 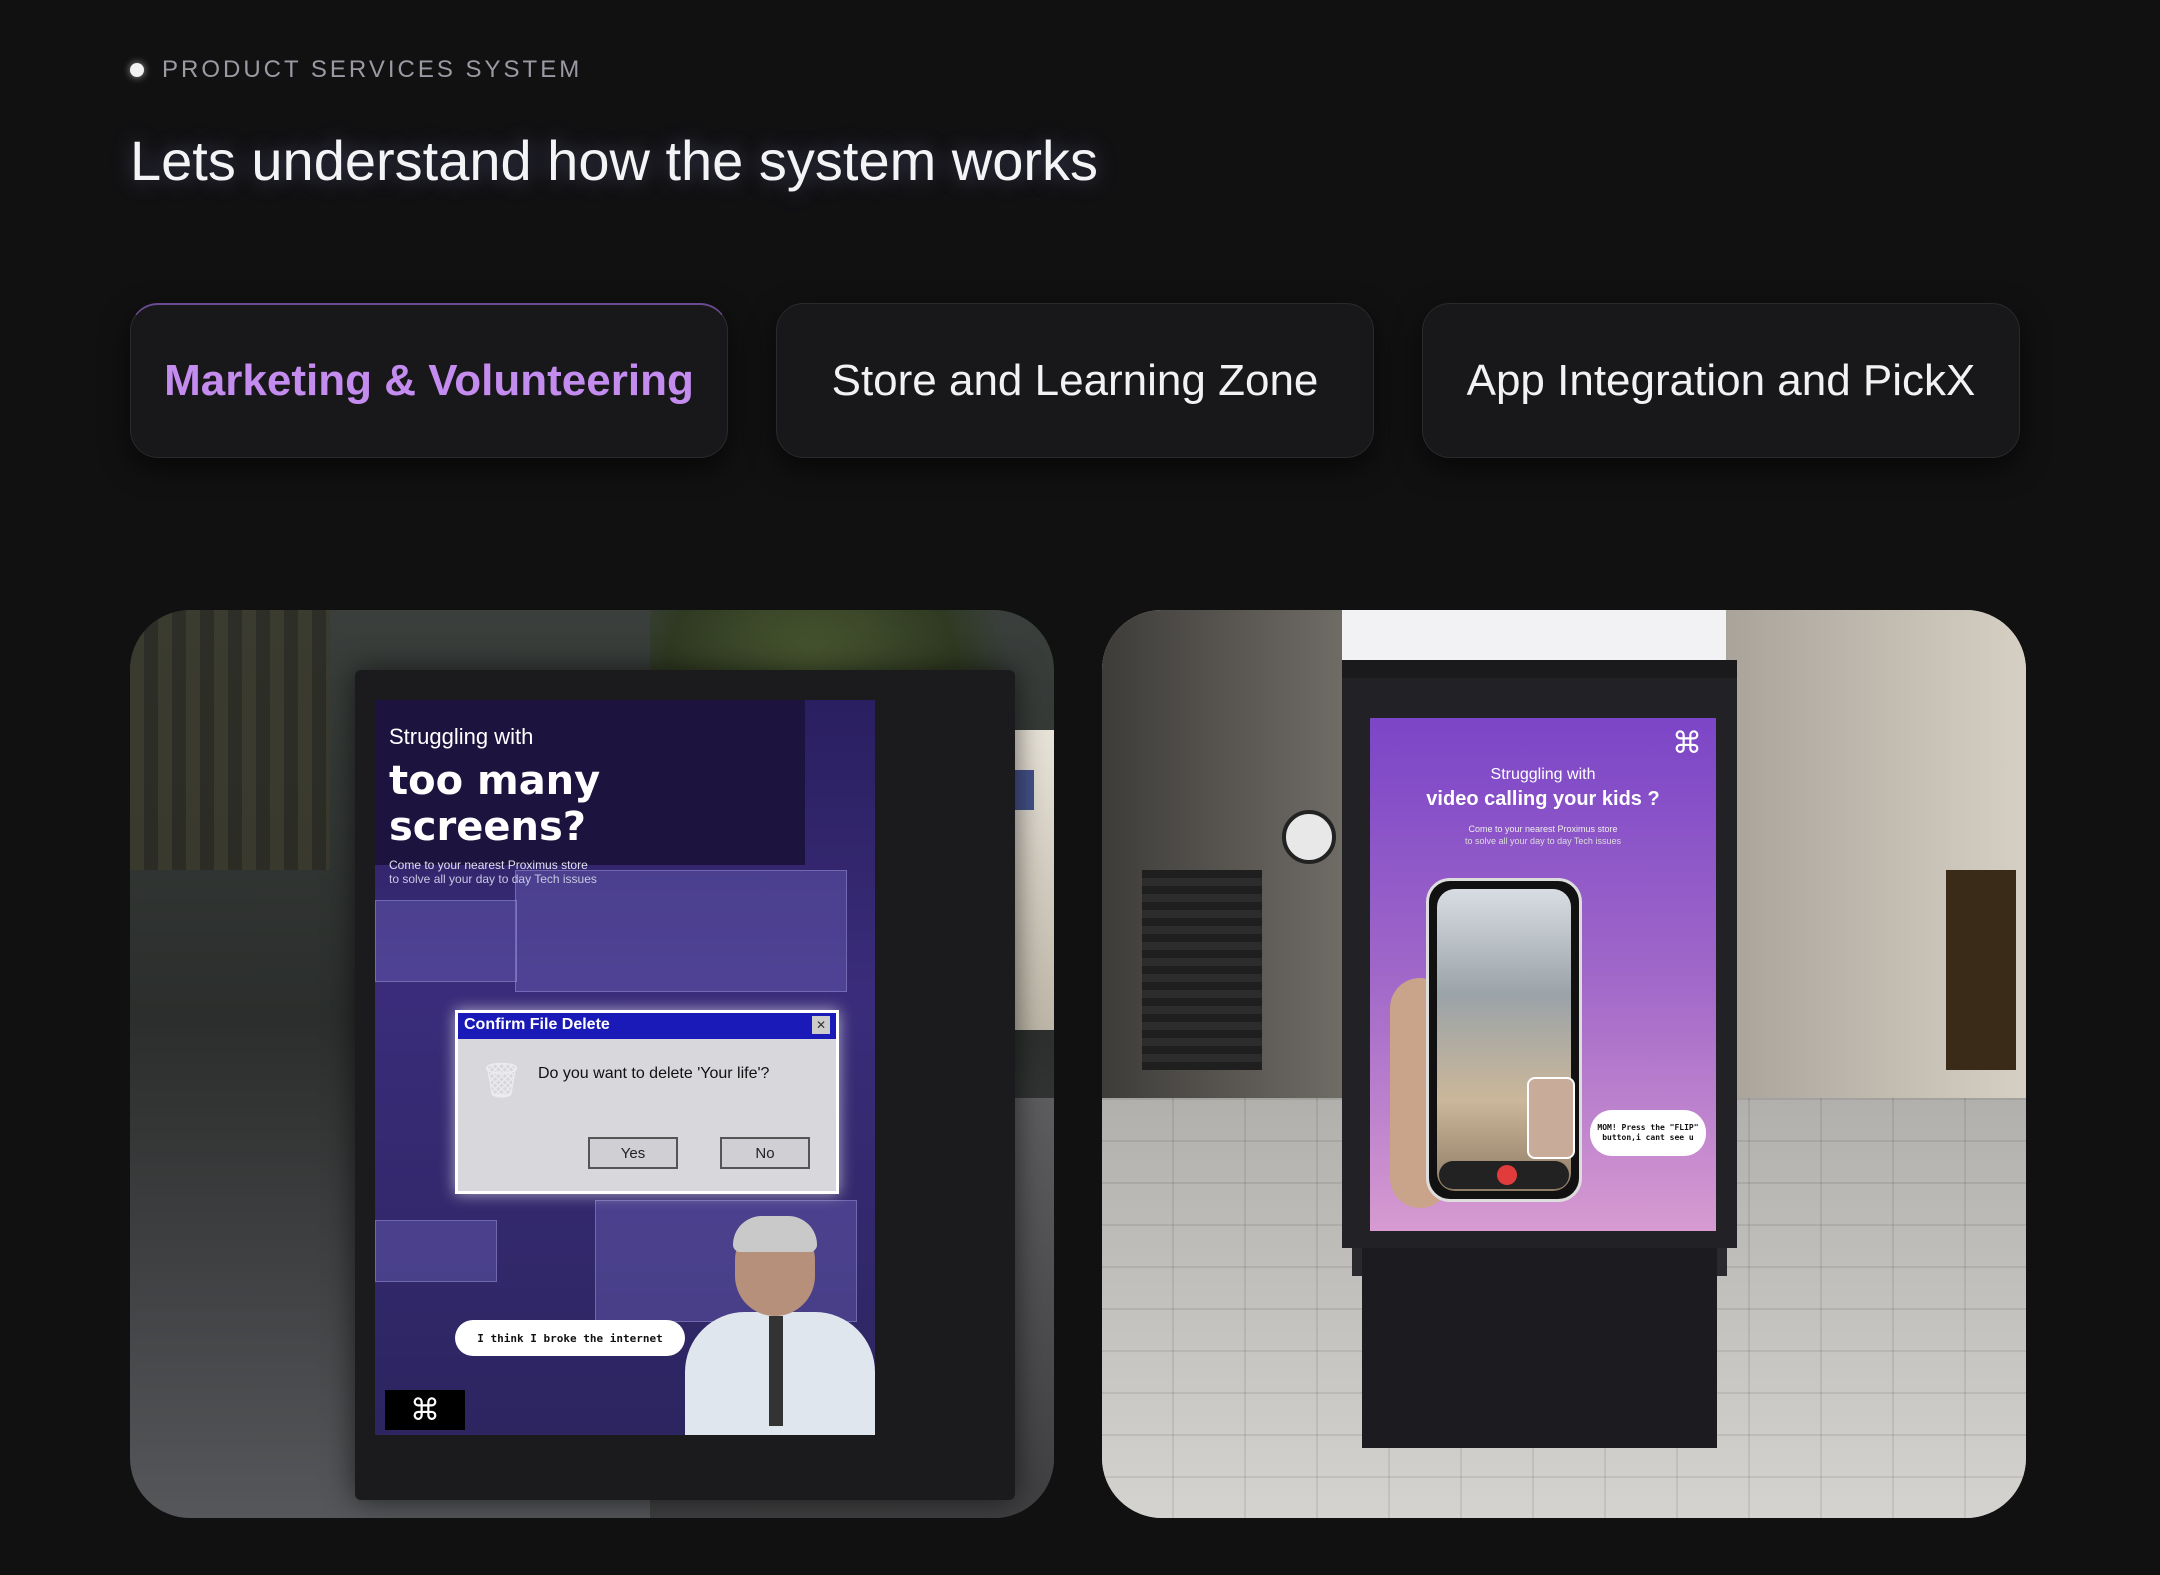 What do you see at coordinates (372, 69) in the screenshot?
I see `eyebrow-label: PRODUCT SERVICES SYSTEM` at bounding box center [372, 69].